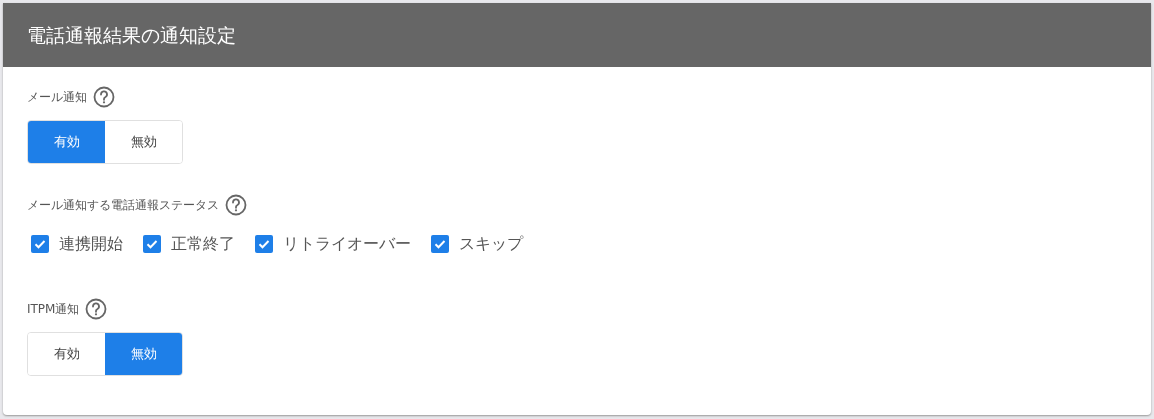 The height and width of the screenshot is (419, 1154). What do you see at coordinates (53, 309) in the screenshot?
I see `field-label: ITPM通知` at bounding box center [53, 309].